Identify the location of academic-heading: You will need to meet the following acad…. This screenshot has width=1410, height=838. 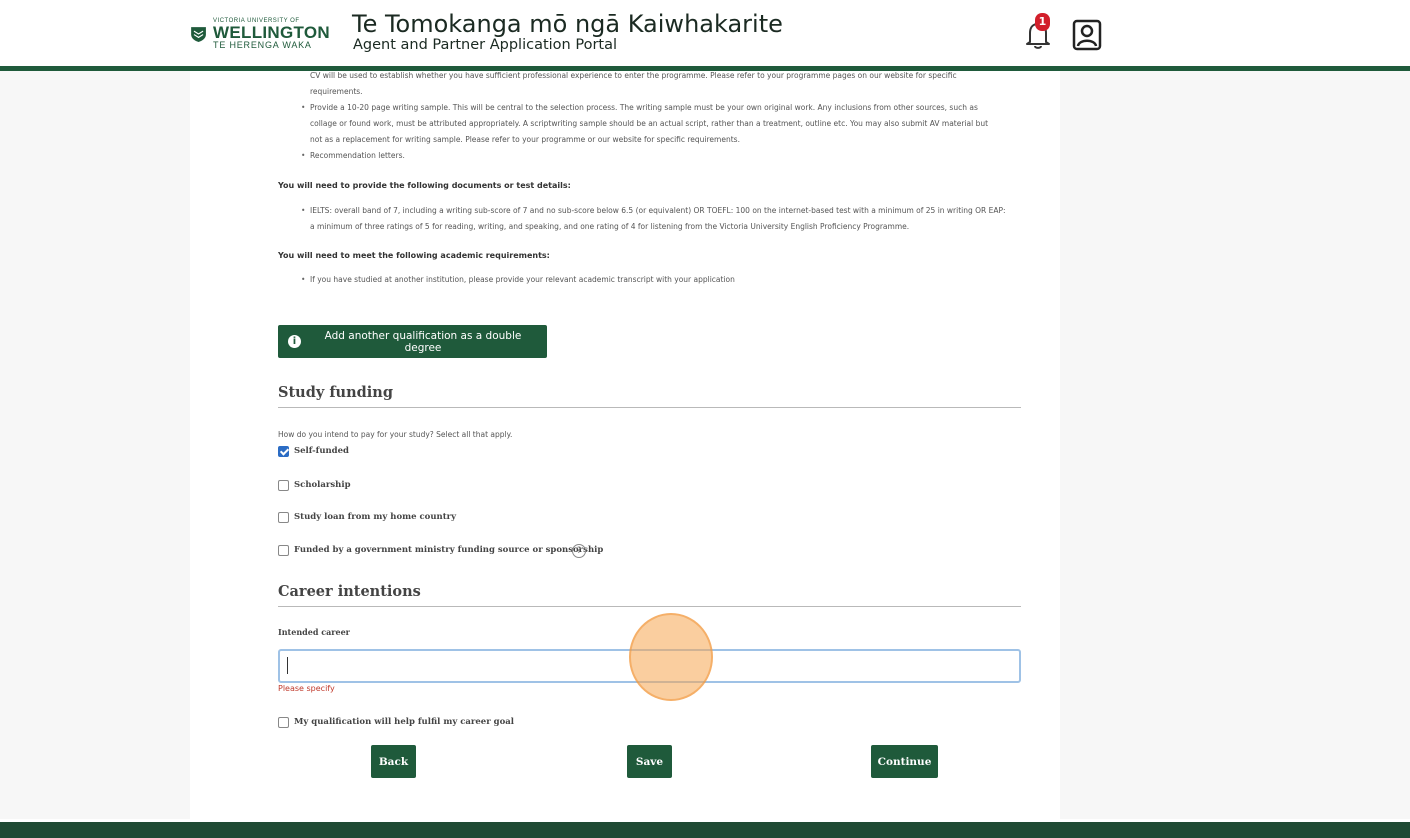
(414, 255).